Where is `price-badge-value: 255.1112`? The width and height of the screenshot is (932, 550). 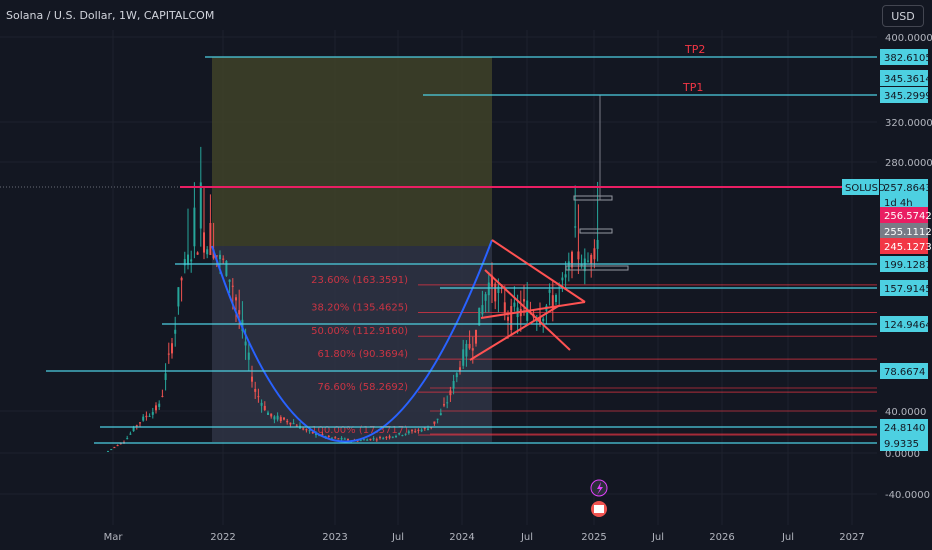
price-badge-value: 255.1112 is located at coordinates (908, 232).